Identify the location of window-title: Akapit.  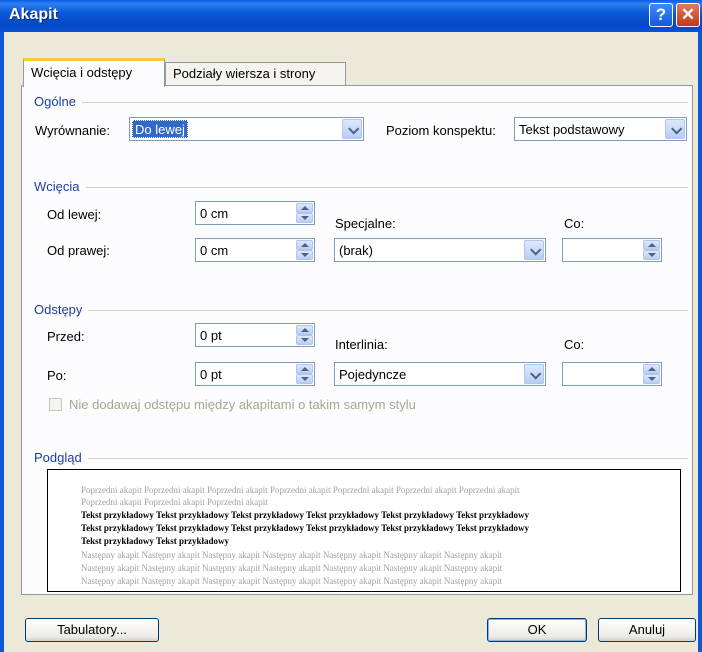
(33, 14).